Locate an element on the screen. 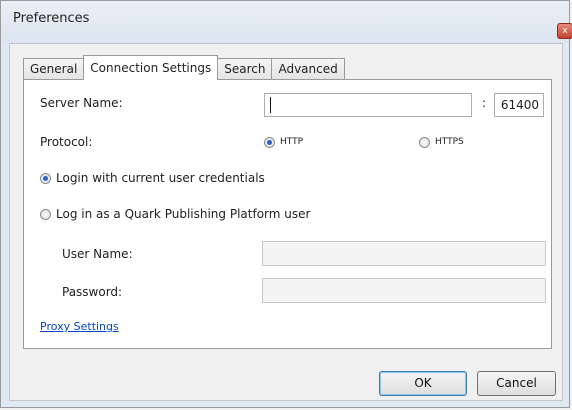  close-icon: x is located at coordinates (564, 31).